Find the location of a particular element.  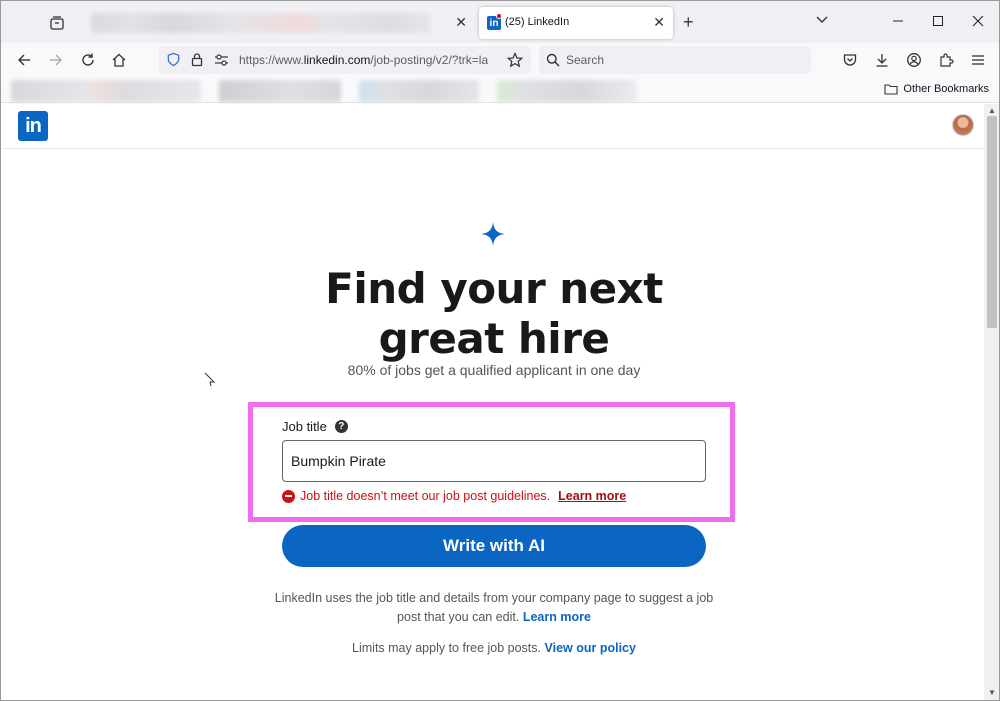

search-icon is located at coordinates (553, 62).